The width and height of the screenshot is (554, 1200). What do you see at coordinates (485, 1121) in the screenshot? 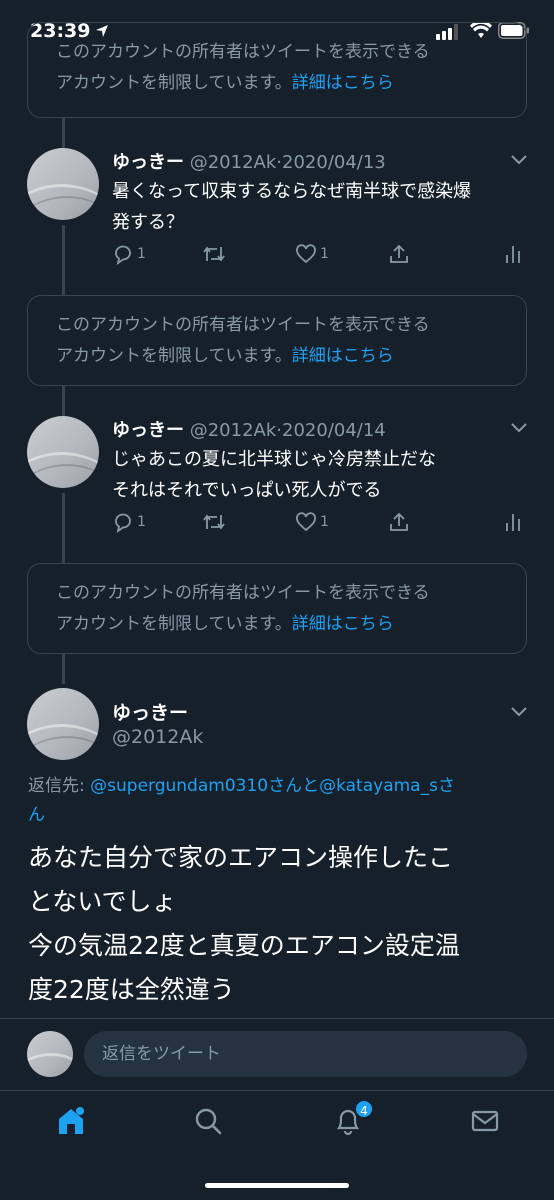
I see `mail-icon` at bounding box center [485, 1121].